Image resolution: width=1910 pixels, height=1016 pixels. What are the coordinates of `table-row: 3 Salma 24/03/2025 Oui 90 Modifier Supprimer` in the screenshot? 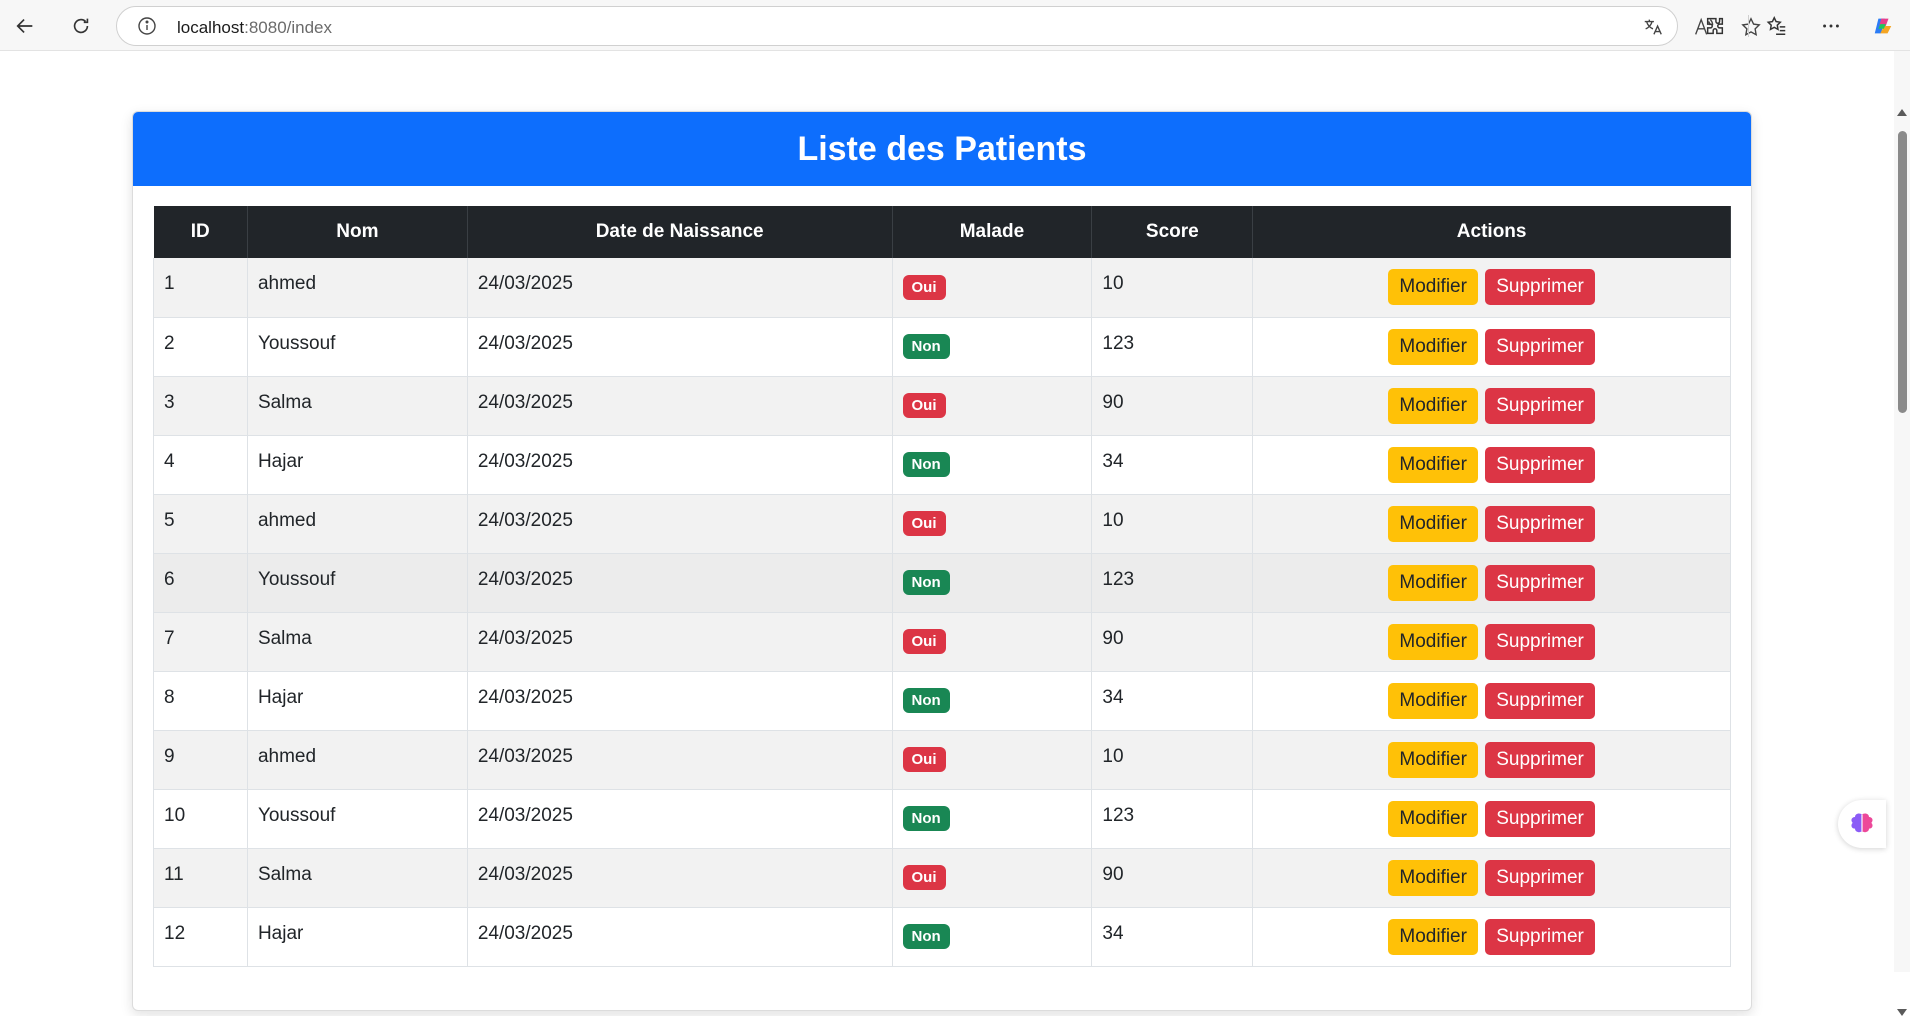 It's located at (942, 406).